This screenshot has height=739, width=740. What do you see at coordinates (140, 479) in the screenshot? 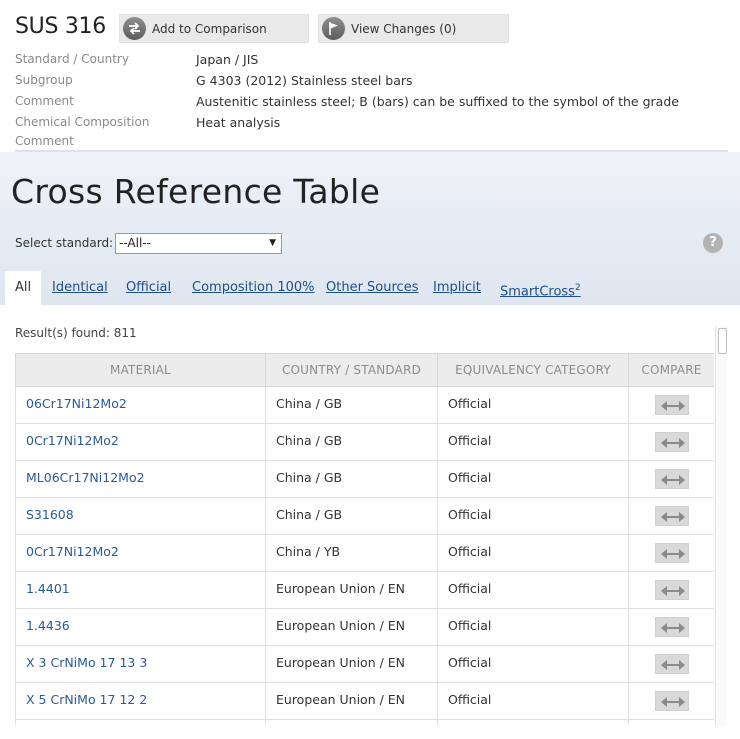
I see `material-link: ML06Cr17Ni12Mo2` at bounding box center [140, 479].